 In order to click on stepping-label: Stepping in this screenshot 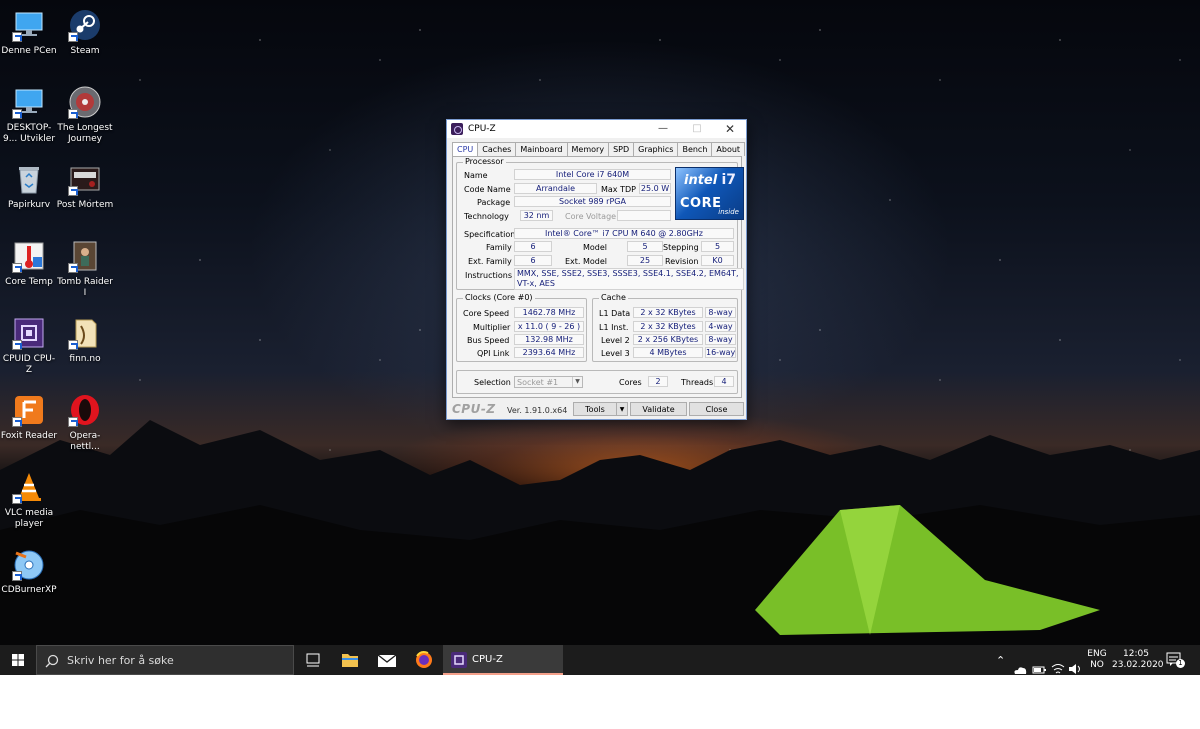, I will do `click(681, 247)`.